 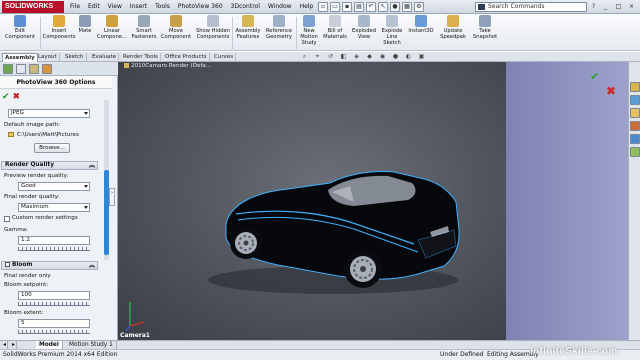 I want to click on mate-button: Mate, so click(x=85, y=33).